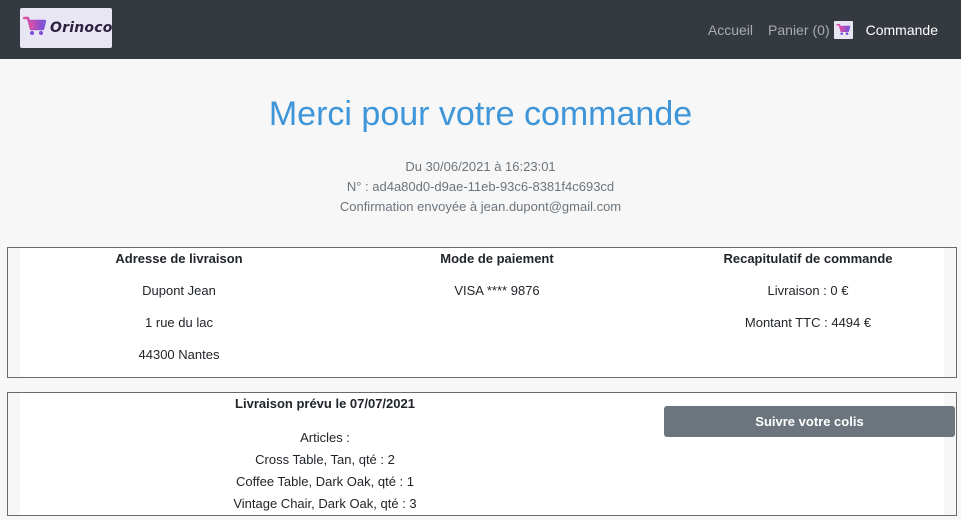 The image size is (961, 520). Describe the element at coordinates (324, 481) in the screenshot. I see `list-item: Coffee Table, Dark Oak, qté : 1` at that location.